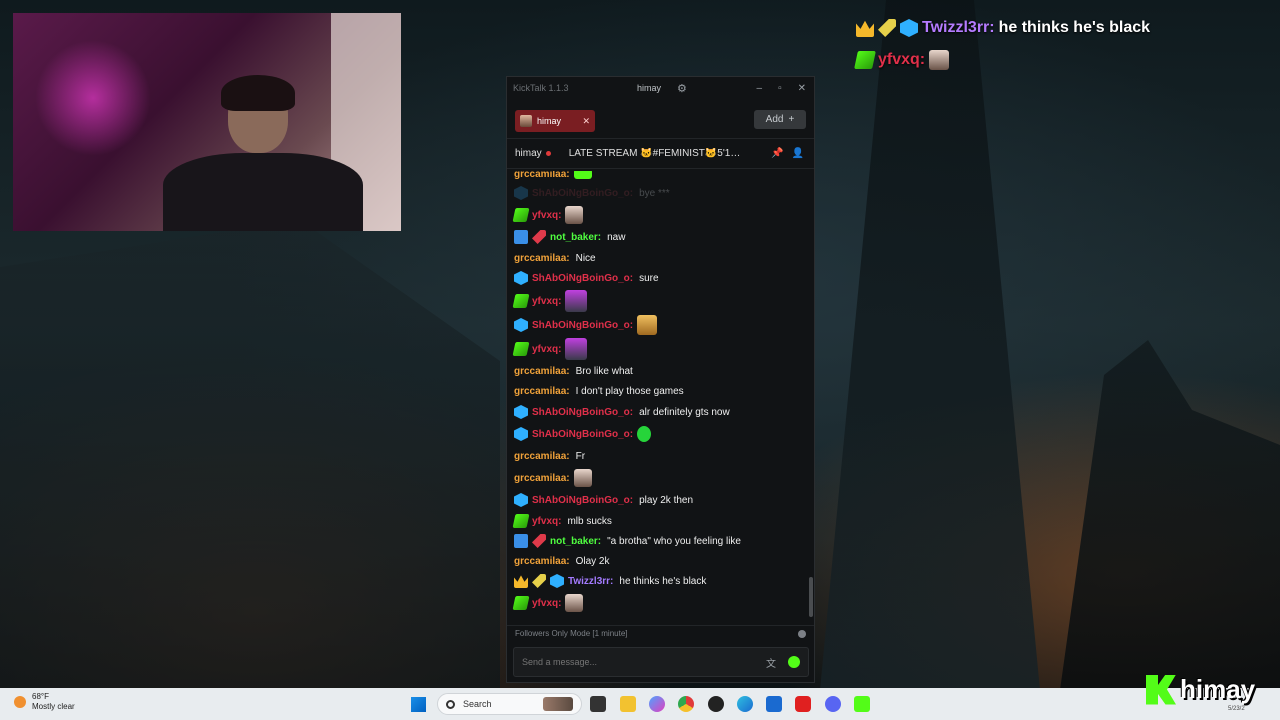 This screenshot has width=1280, height=720. Describe the element at coordinates (660, 633) in the screenshot. I see `followers-mode-bar: Followers Only Mode [1 minute]` at that location.